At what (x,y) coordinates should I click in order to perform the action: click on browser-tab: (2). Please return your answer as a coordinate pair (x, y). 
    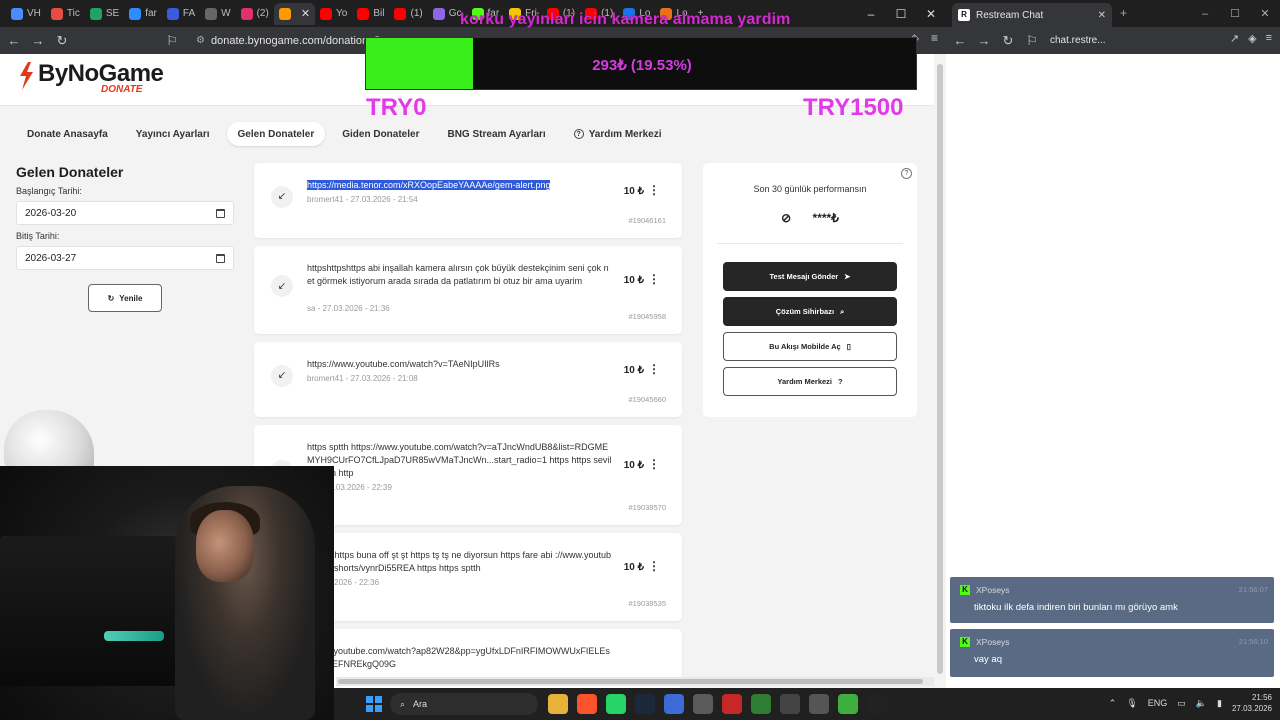
    Looking at the image, I should click on (255, 14).